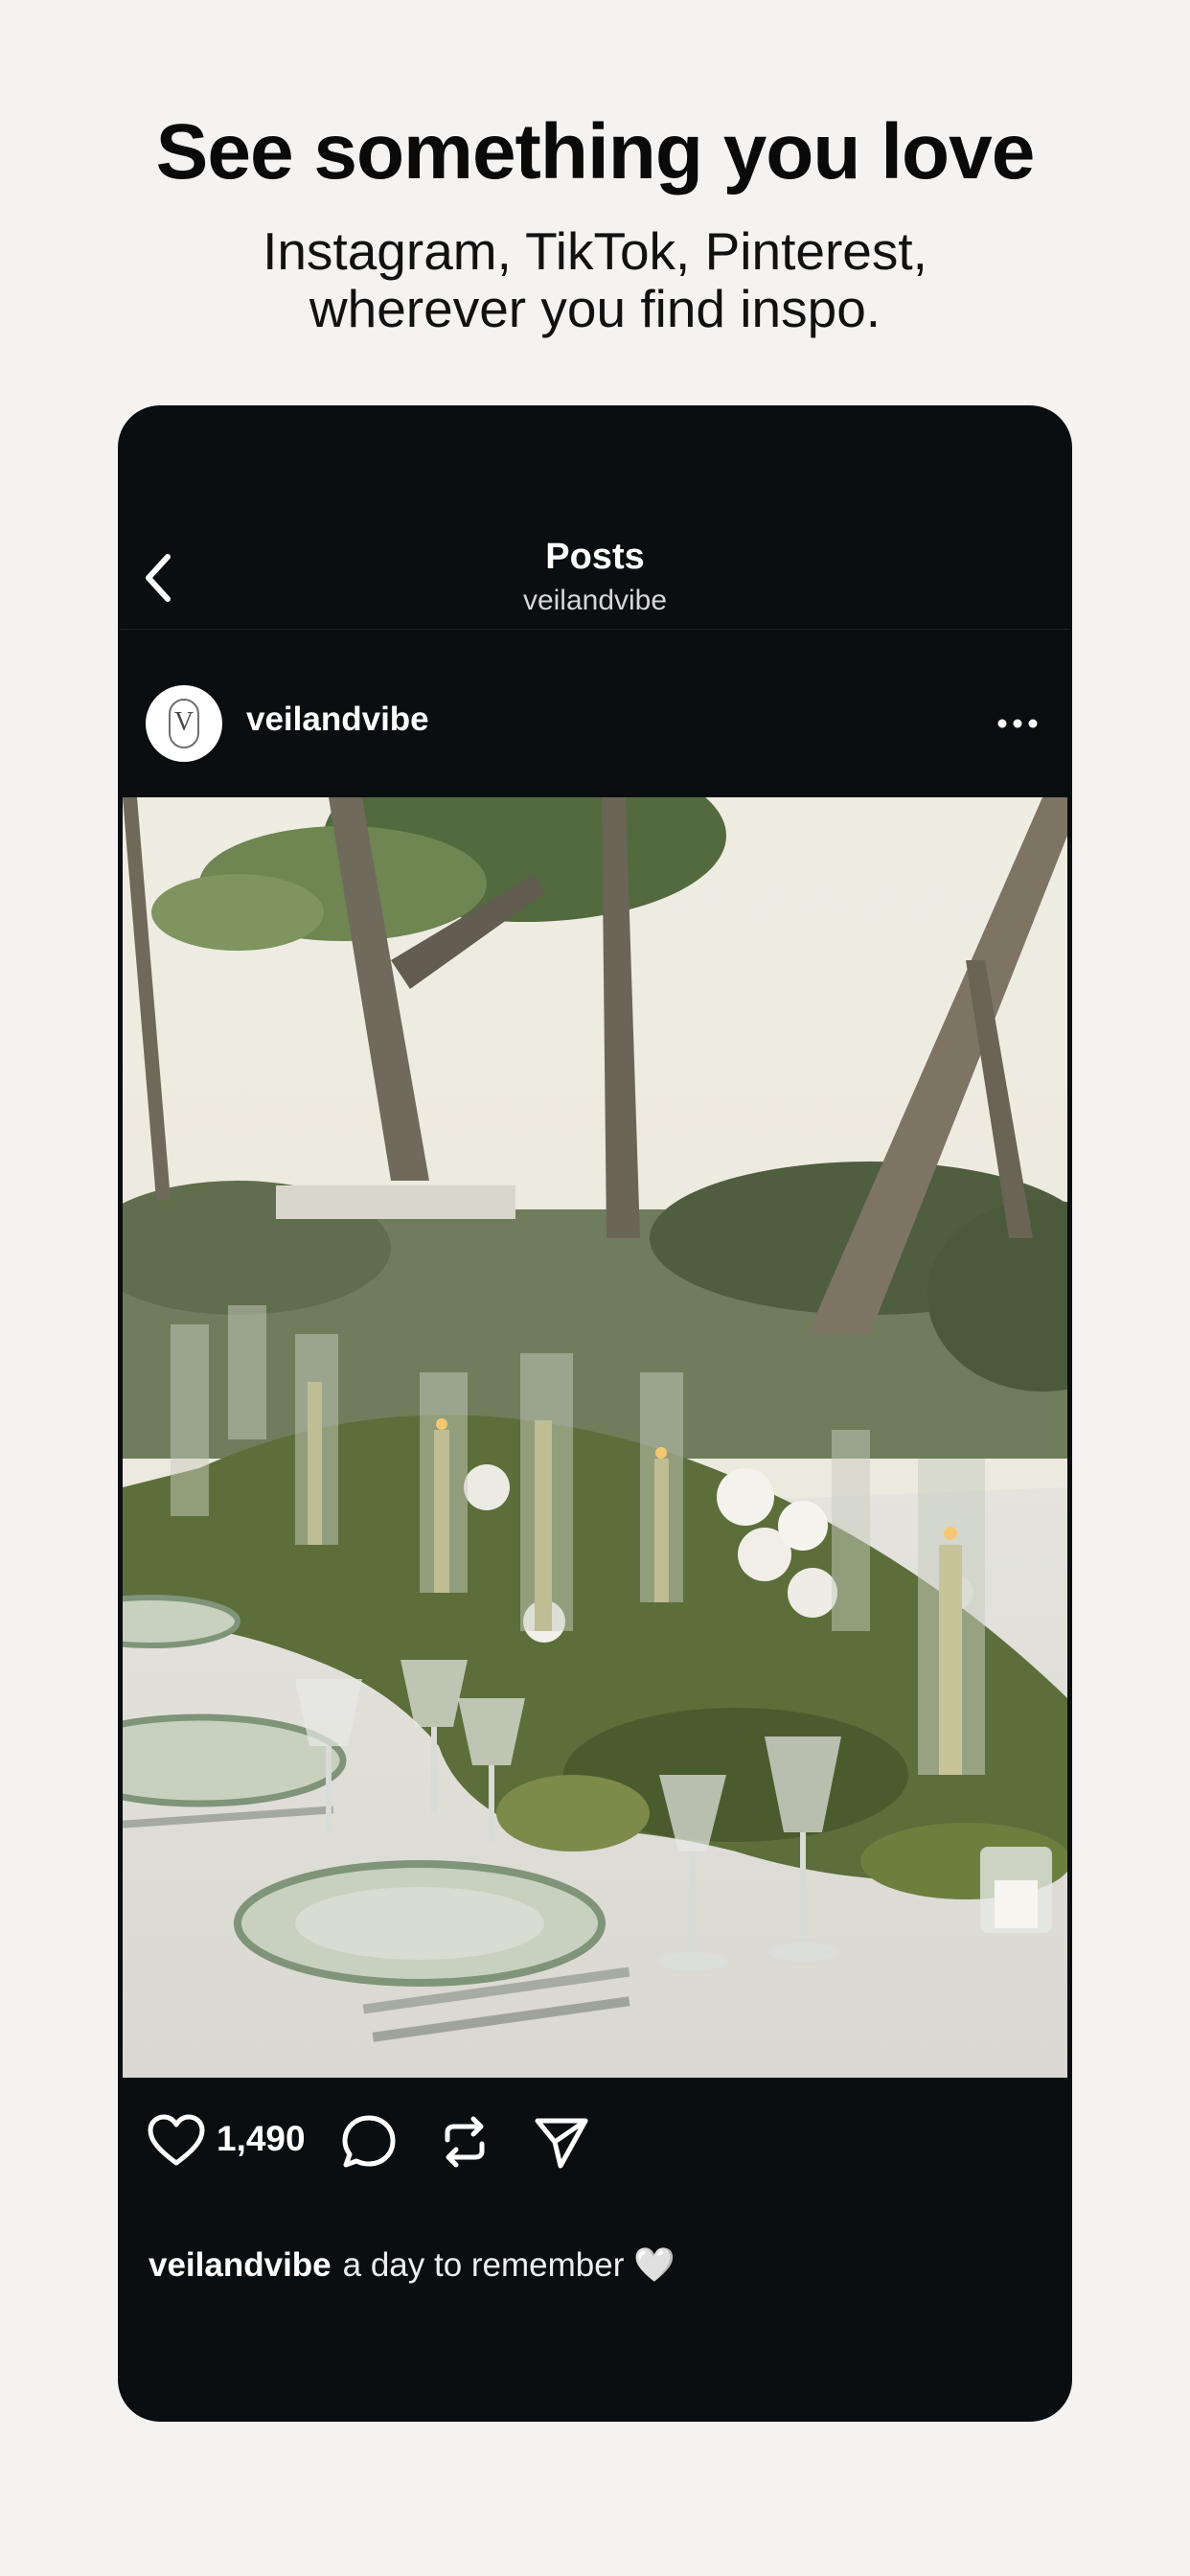  What do you see at coordinates (177, 2141) in the screenshot?
I see `heart-icon` at bounding box center [177, 2141].